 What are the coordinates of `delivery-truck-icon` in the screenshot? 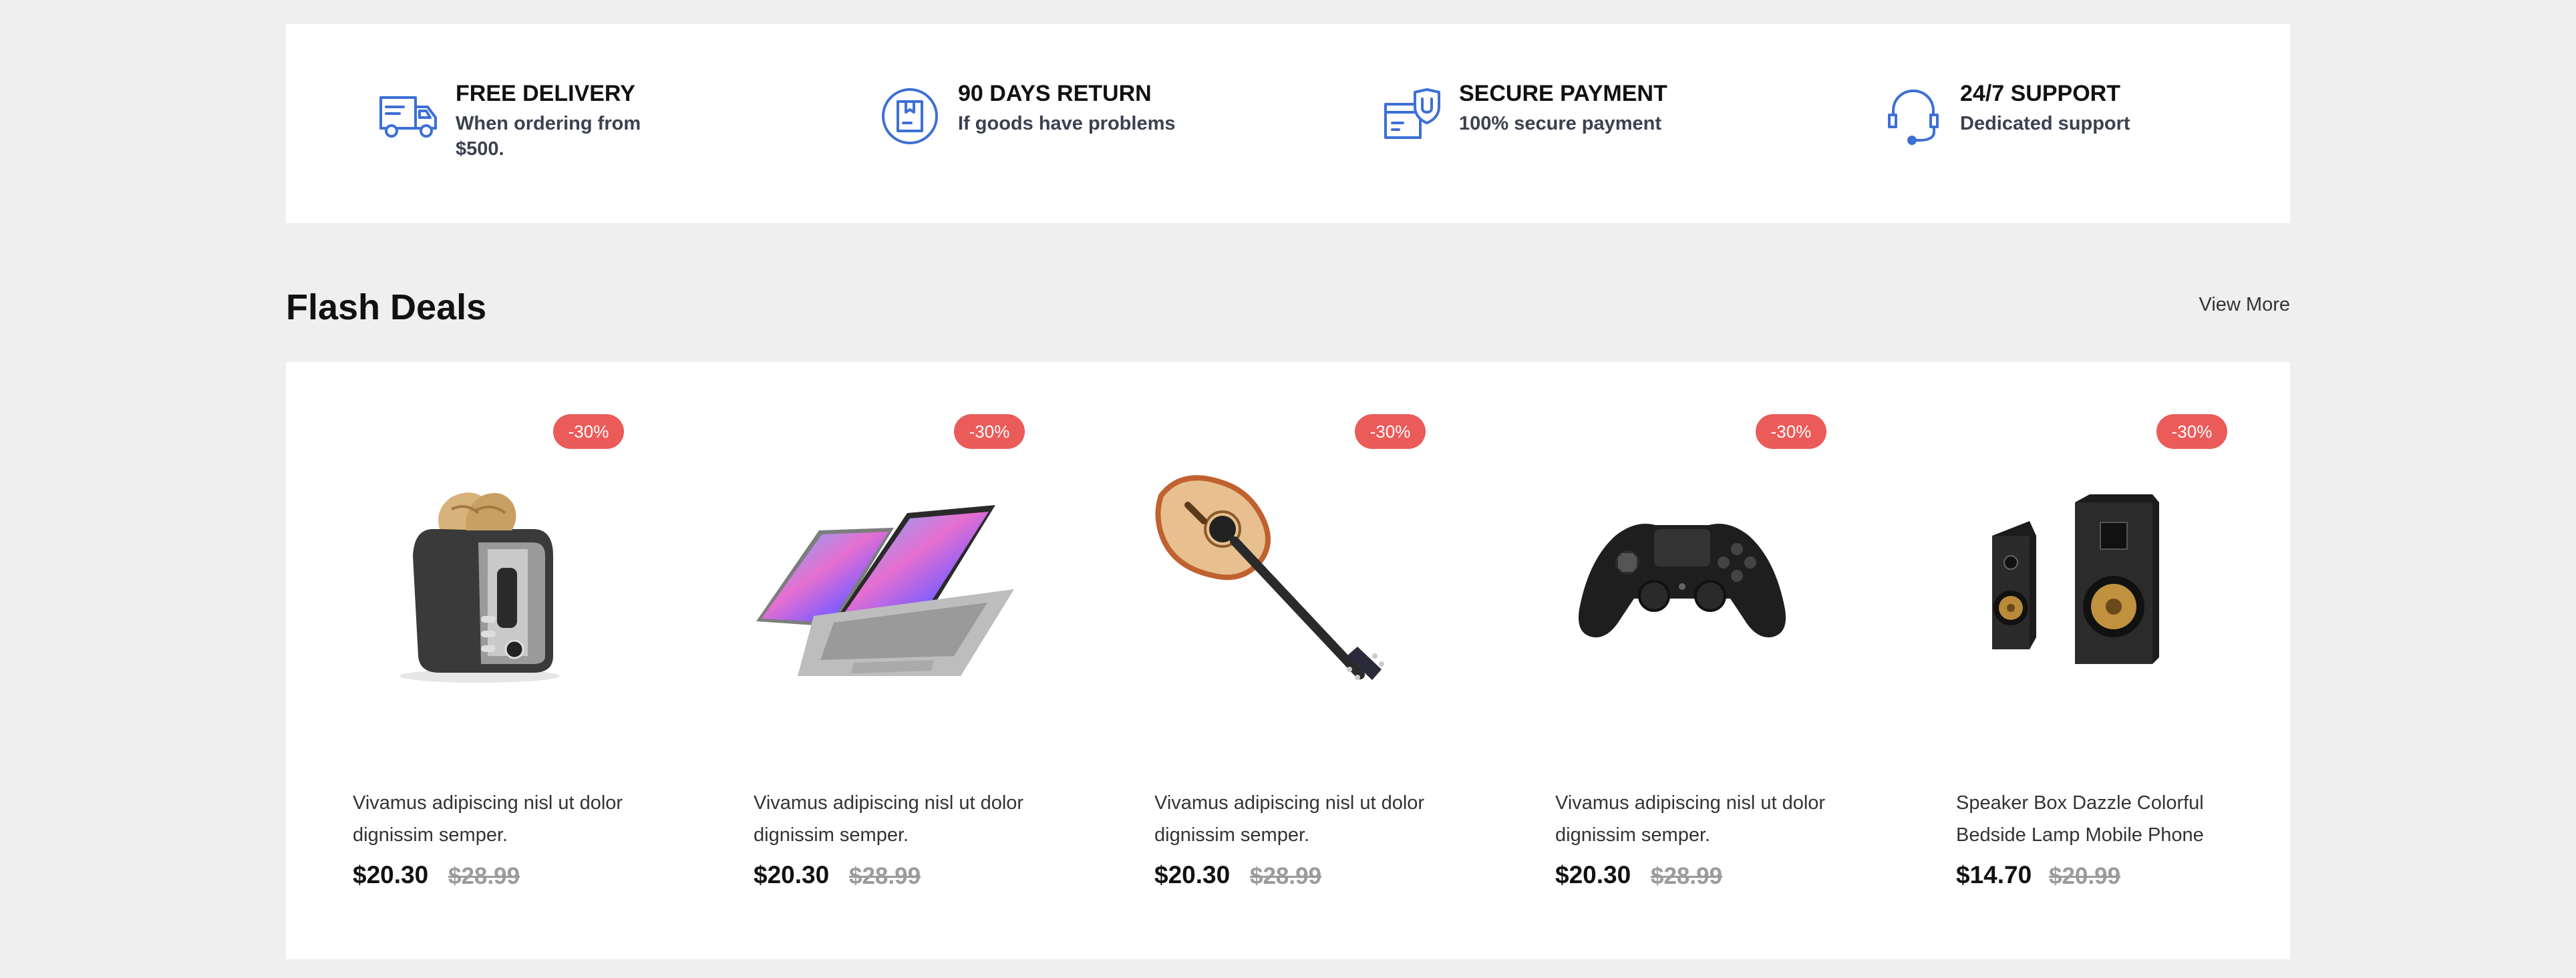 It's located at (409, 116).